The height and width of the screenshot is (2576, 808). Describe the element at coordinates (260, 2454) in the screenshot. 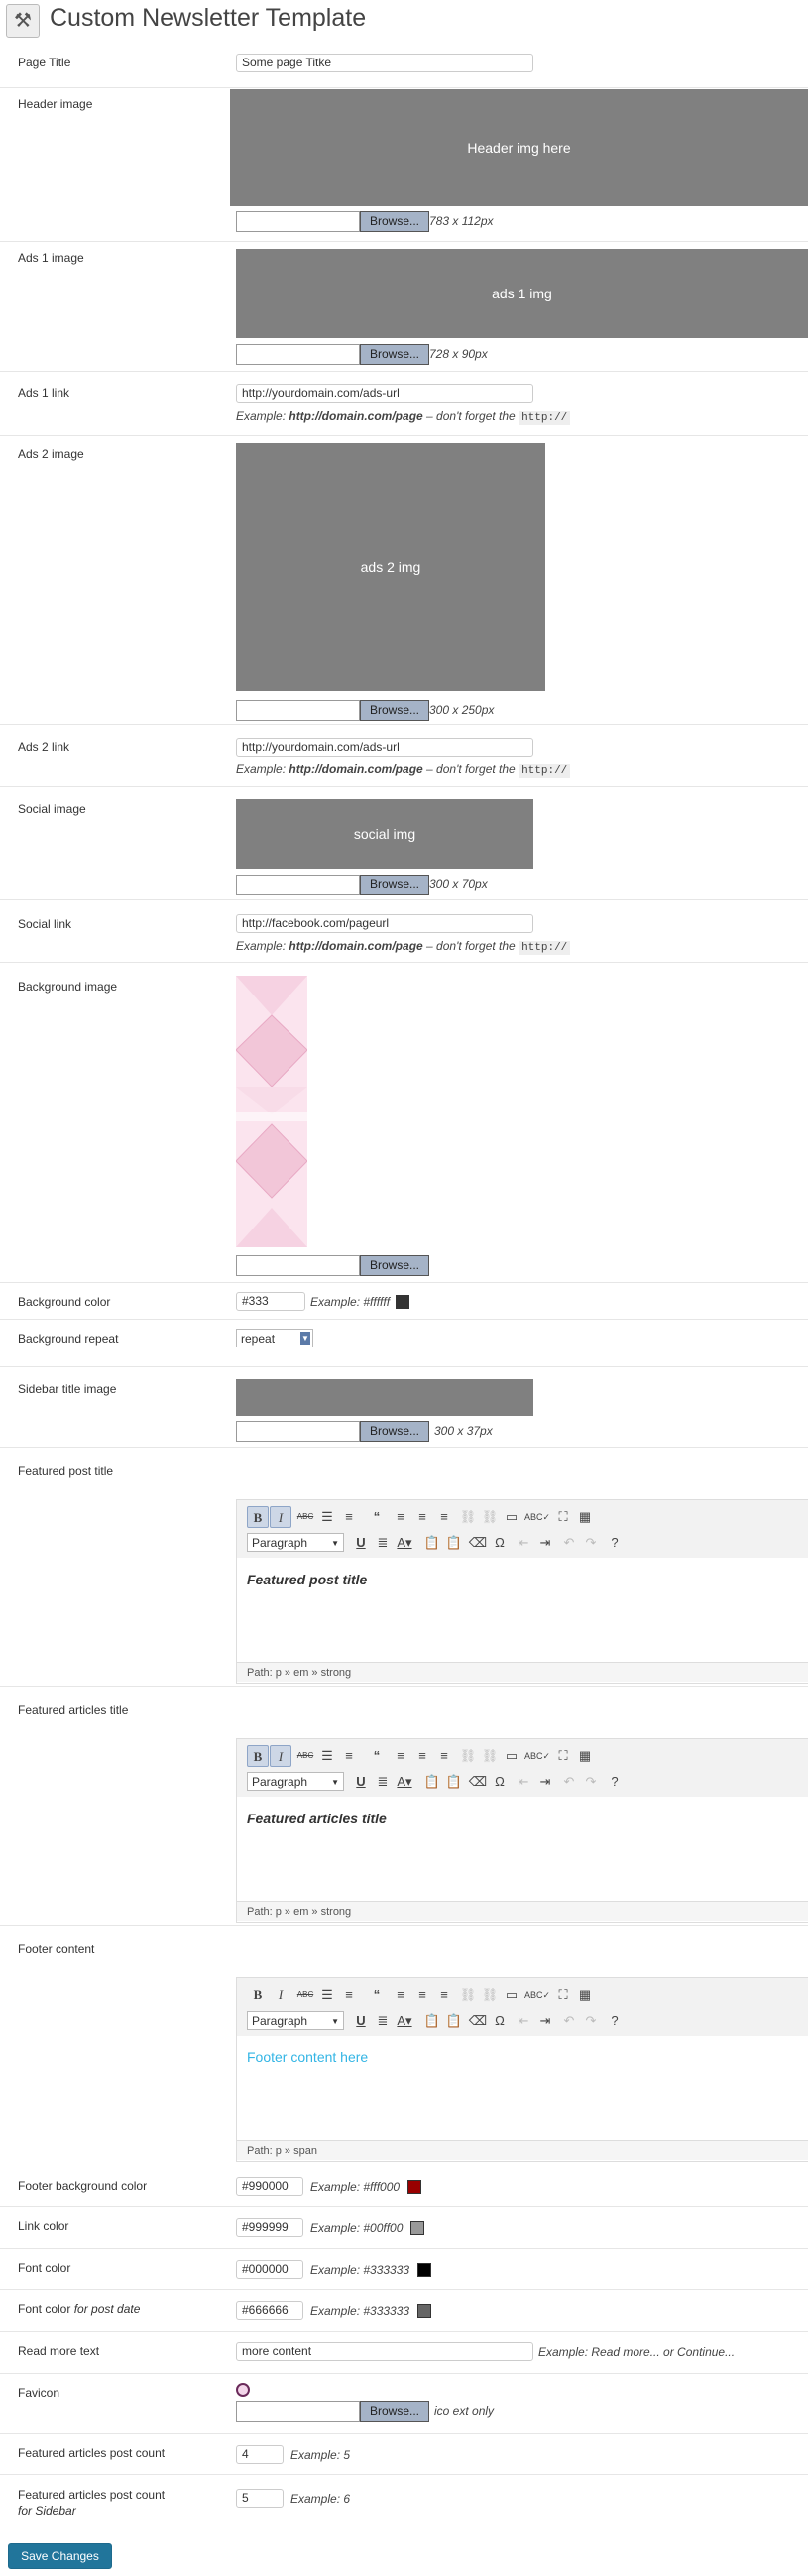

I see `post-count-input` at that location.